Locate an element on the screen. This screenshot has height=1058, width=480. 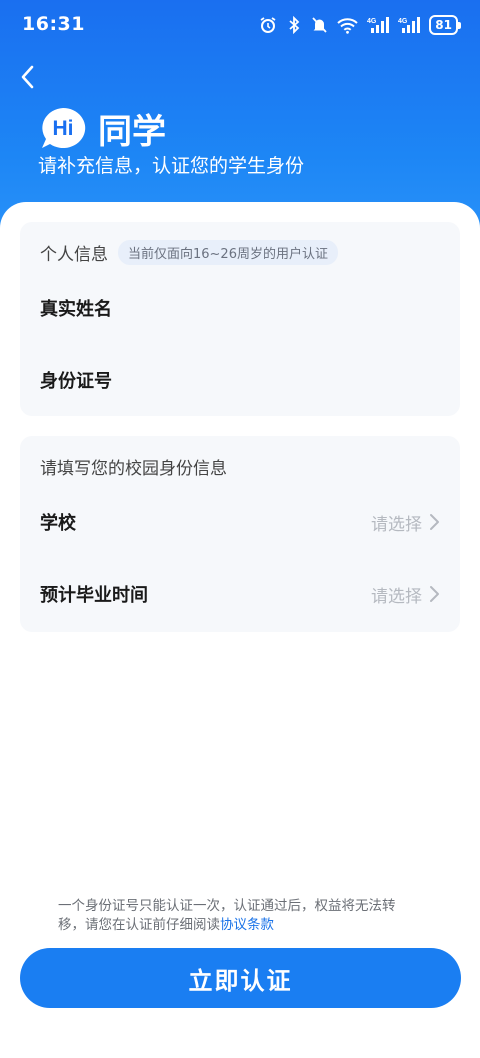
hi-badge-text: Hi is located at coordinates (63, 128).